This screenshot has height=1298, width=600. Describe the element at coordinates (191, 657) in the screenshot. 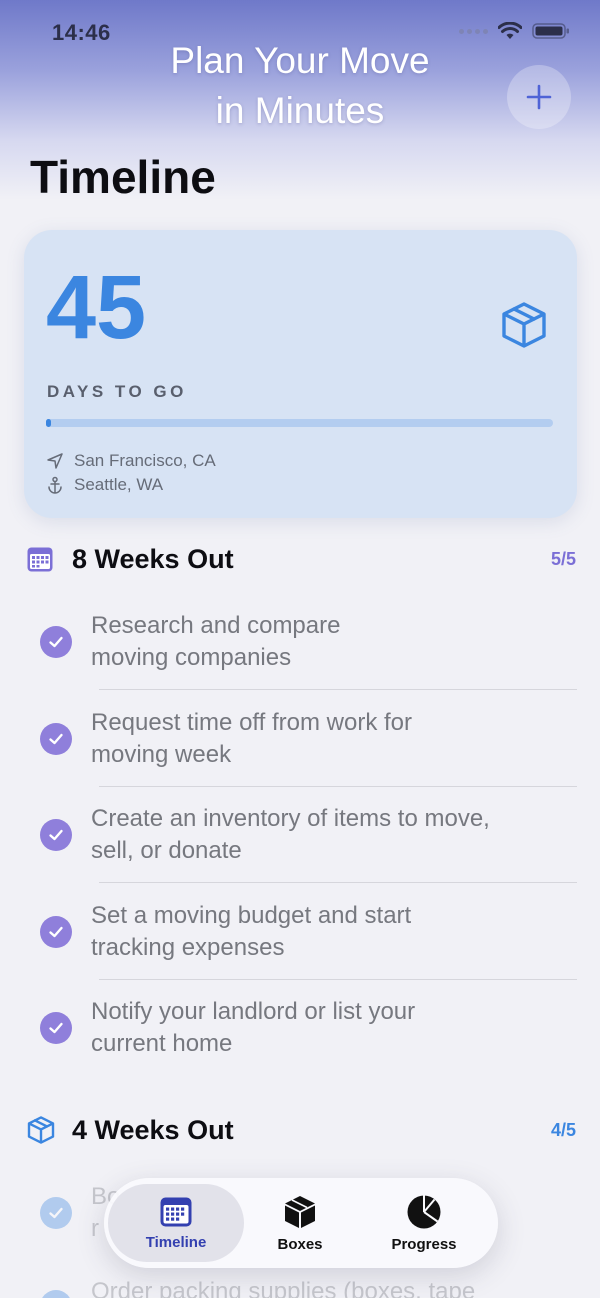

I see `task-label-line2: moving companies` at that location.